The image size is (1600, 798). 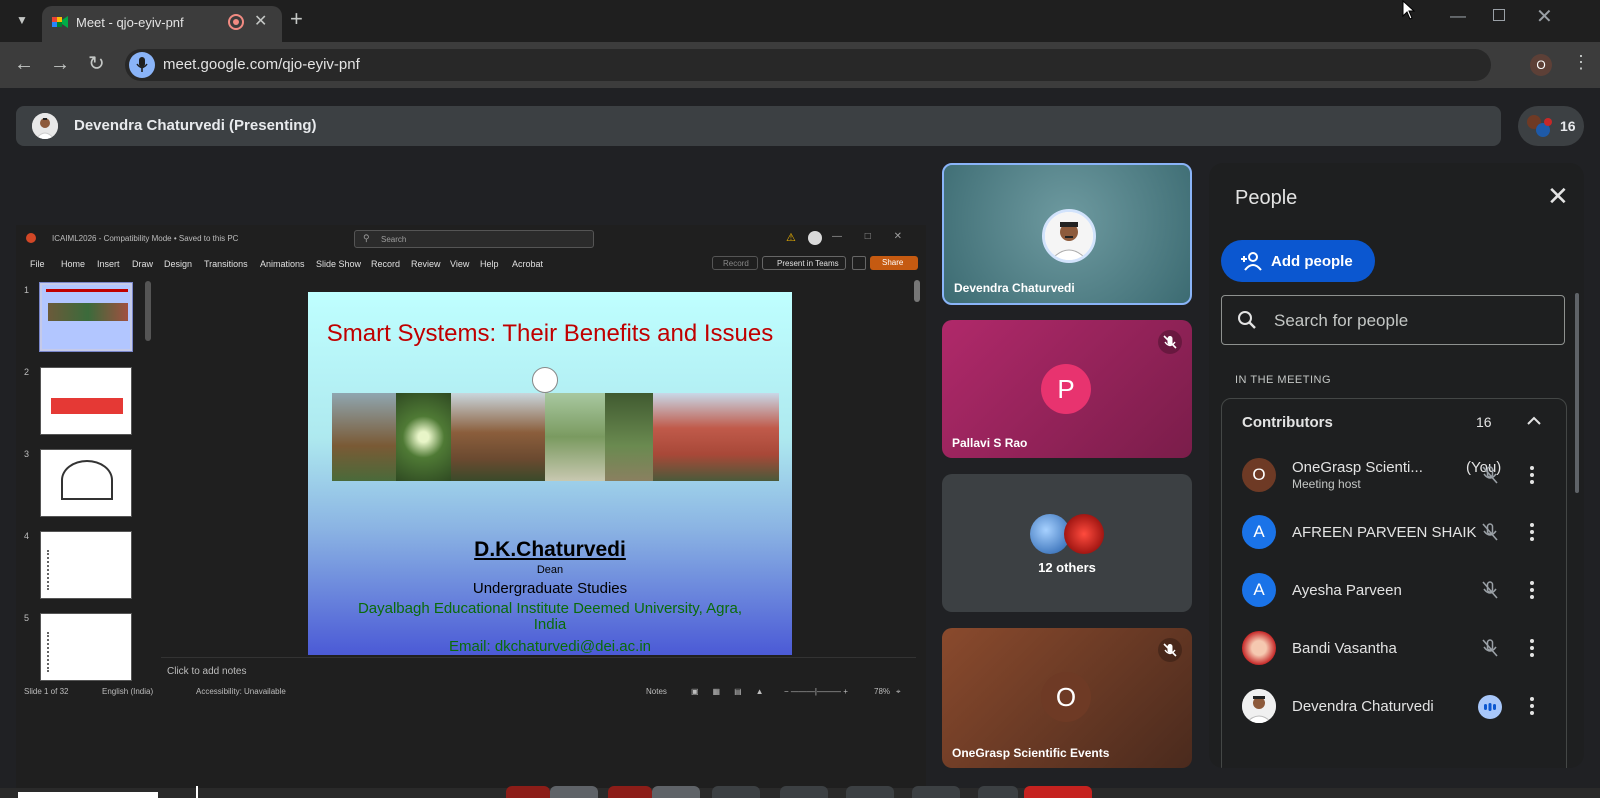 What do you see at coordinates (426, 264) in the screenshot?
I see `ribbon-tab: Review` at bounding box center [426, 264].